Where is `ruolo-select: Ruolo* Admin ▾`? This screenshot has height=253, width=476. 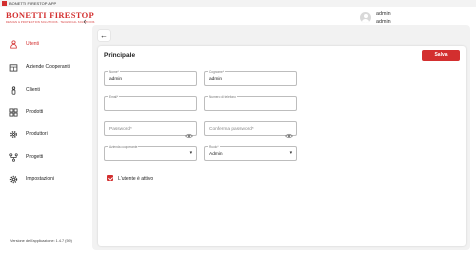
ruolo-select: Ruolo* Admin ▾ is located at coordinates (250, 152).